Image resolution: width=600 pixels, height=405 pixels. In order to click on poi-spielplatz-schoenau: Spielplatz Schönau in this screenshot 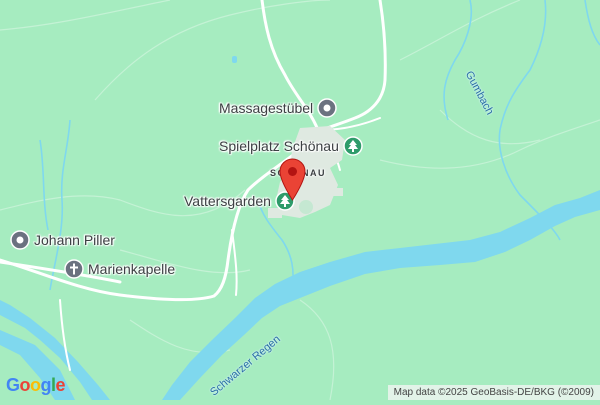, I will do `click(291, 146)`.